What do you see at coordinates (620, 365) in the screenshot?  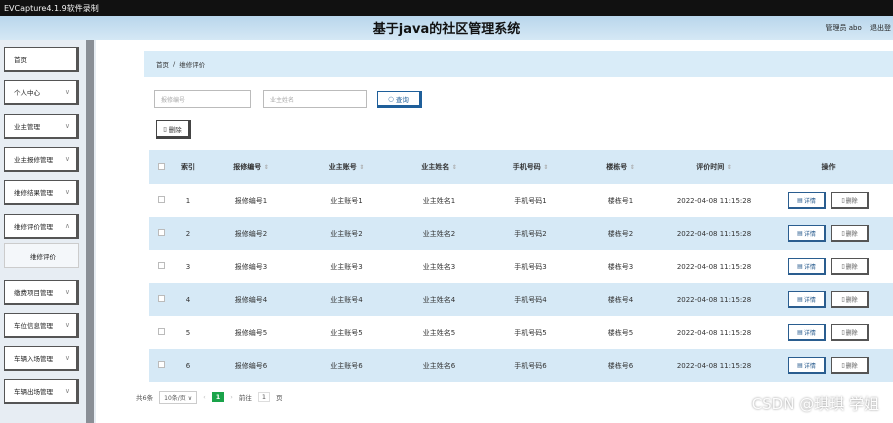 I see `row-building: 楼栋号6` at bounding box center [620, 365].